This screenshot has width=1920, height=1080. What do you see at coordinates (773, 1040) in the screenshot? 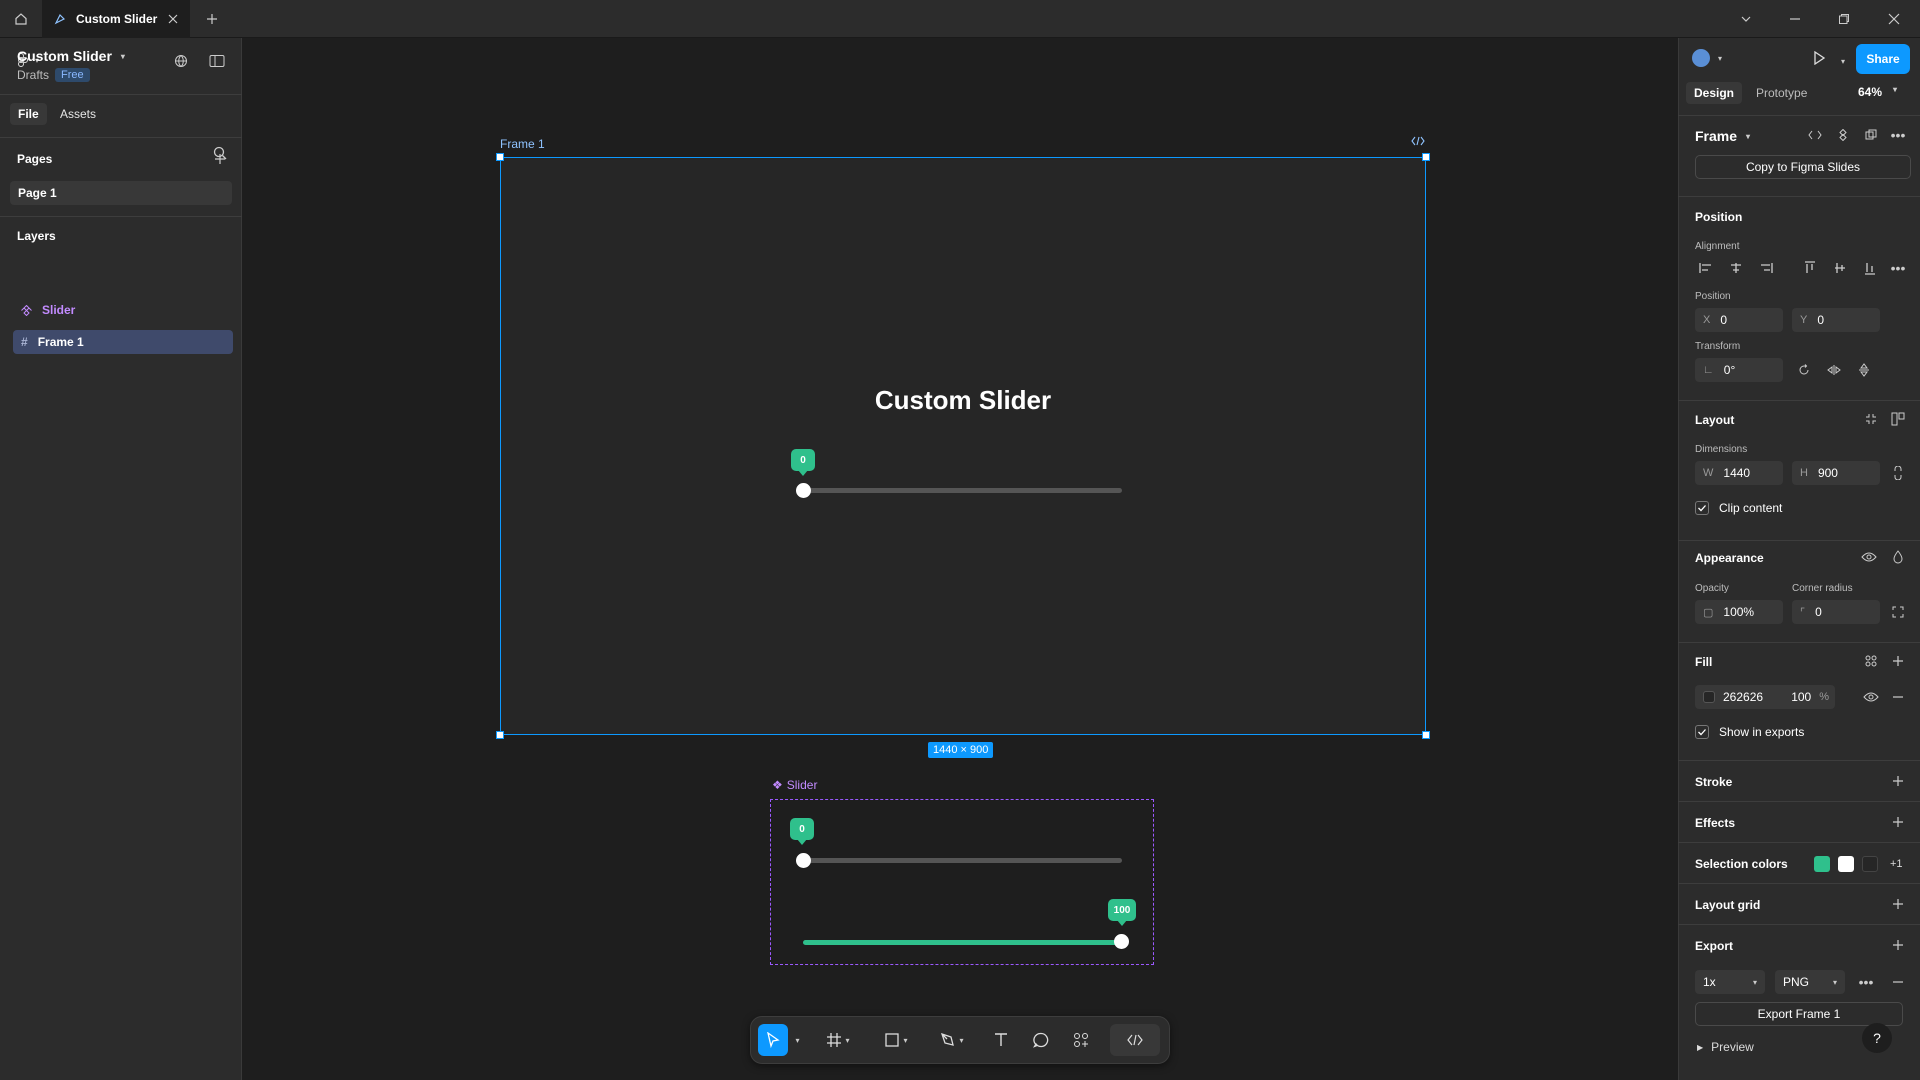
I see `move-tool` at bounding box center [773, 1040].